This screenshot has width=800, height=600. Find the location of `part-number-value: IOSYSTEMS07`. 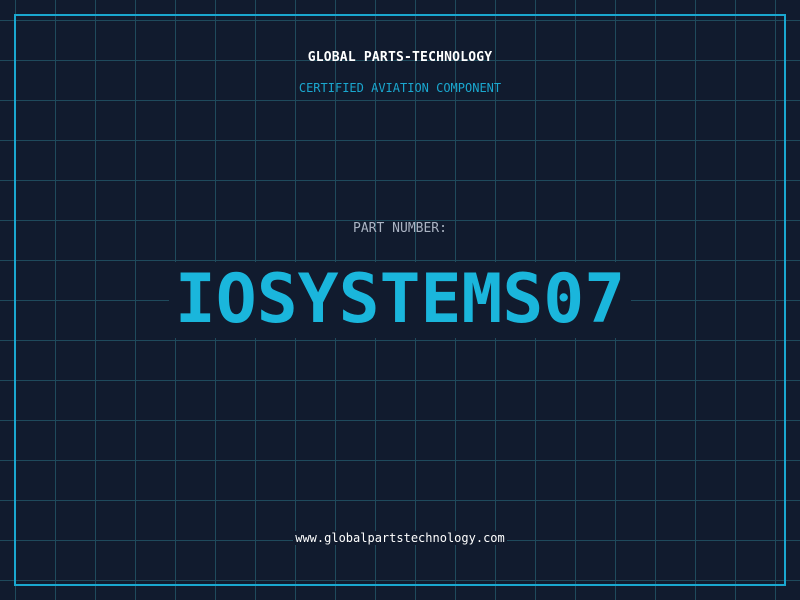

part-number-value: IOSYSTEMS07 is located at coordinates (400, 300).